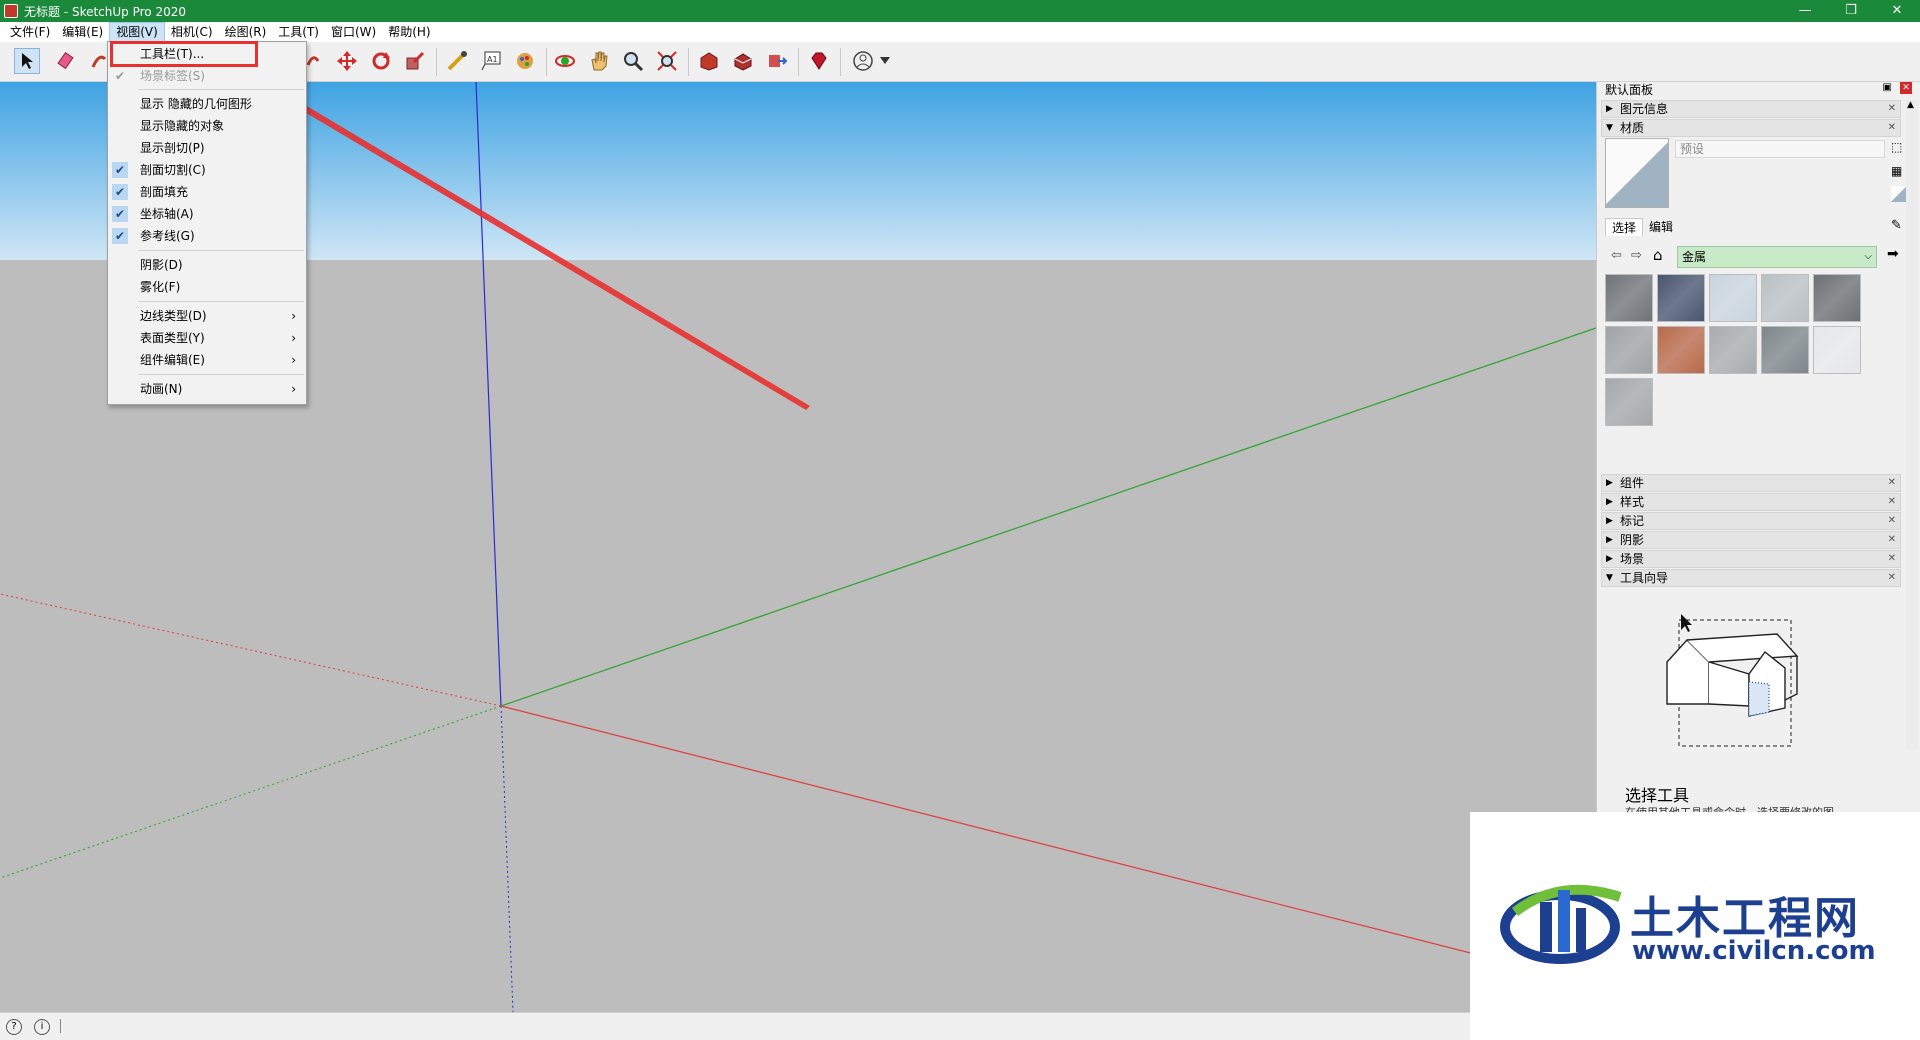 Image resolution: width=1920 pixels, height=1040 pixels. I want to click on menu-item-section-fill: ✔ 剖面填充, so click(207, 192).